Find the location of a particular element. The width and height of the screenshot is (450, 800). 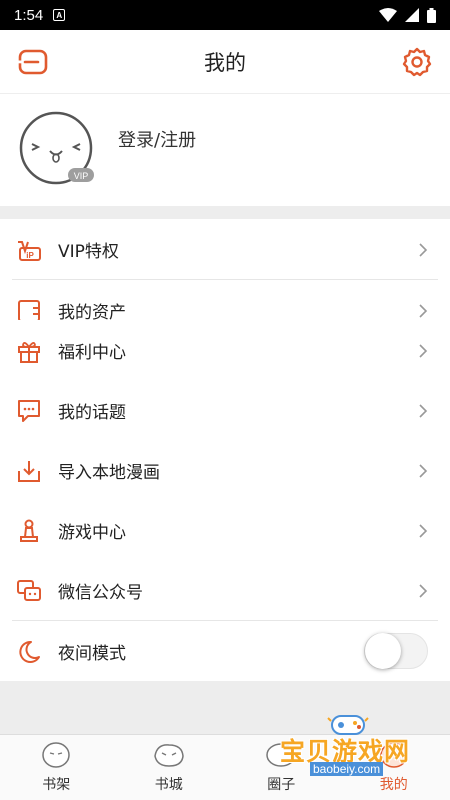

watermark-url: baobeiy.com is located at coordinates (347, 769).